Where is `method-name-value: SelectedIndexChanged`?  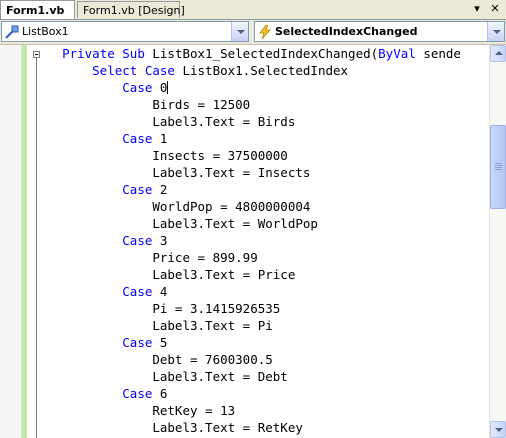
method-name-value: SelectedIndexChanged is located at coordinates (346, 31).